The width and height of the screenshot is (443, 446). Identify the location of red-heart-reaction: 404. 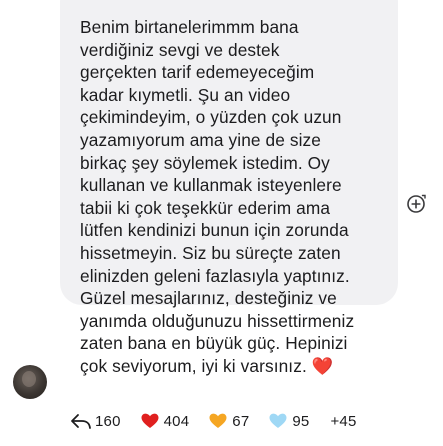
(165, 421).